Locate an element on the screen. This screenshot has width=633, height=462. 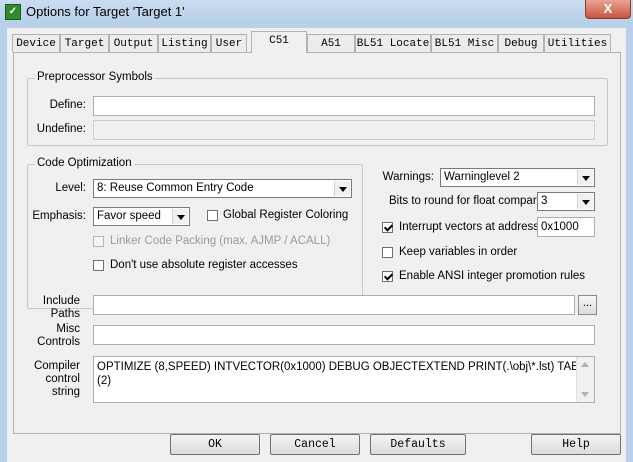
interrupt-vectors-address-input: 0x1000 is located at coordinates (566, 227).